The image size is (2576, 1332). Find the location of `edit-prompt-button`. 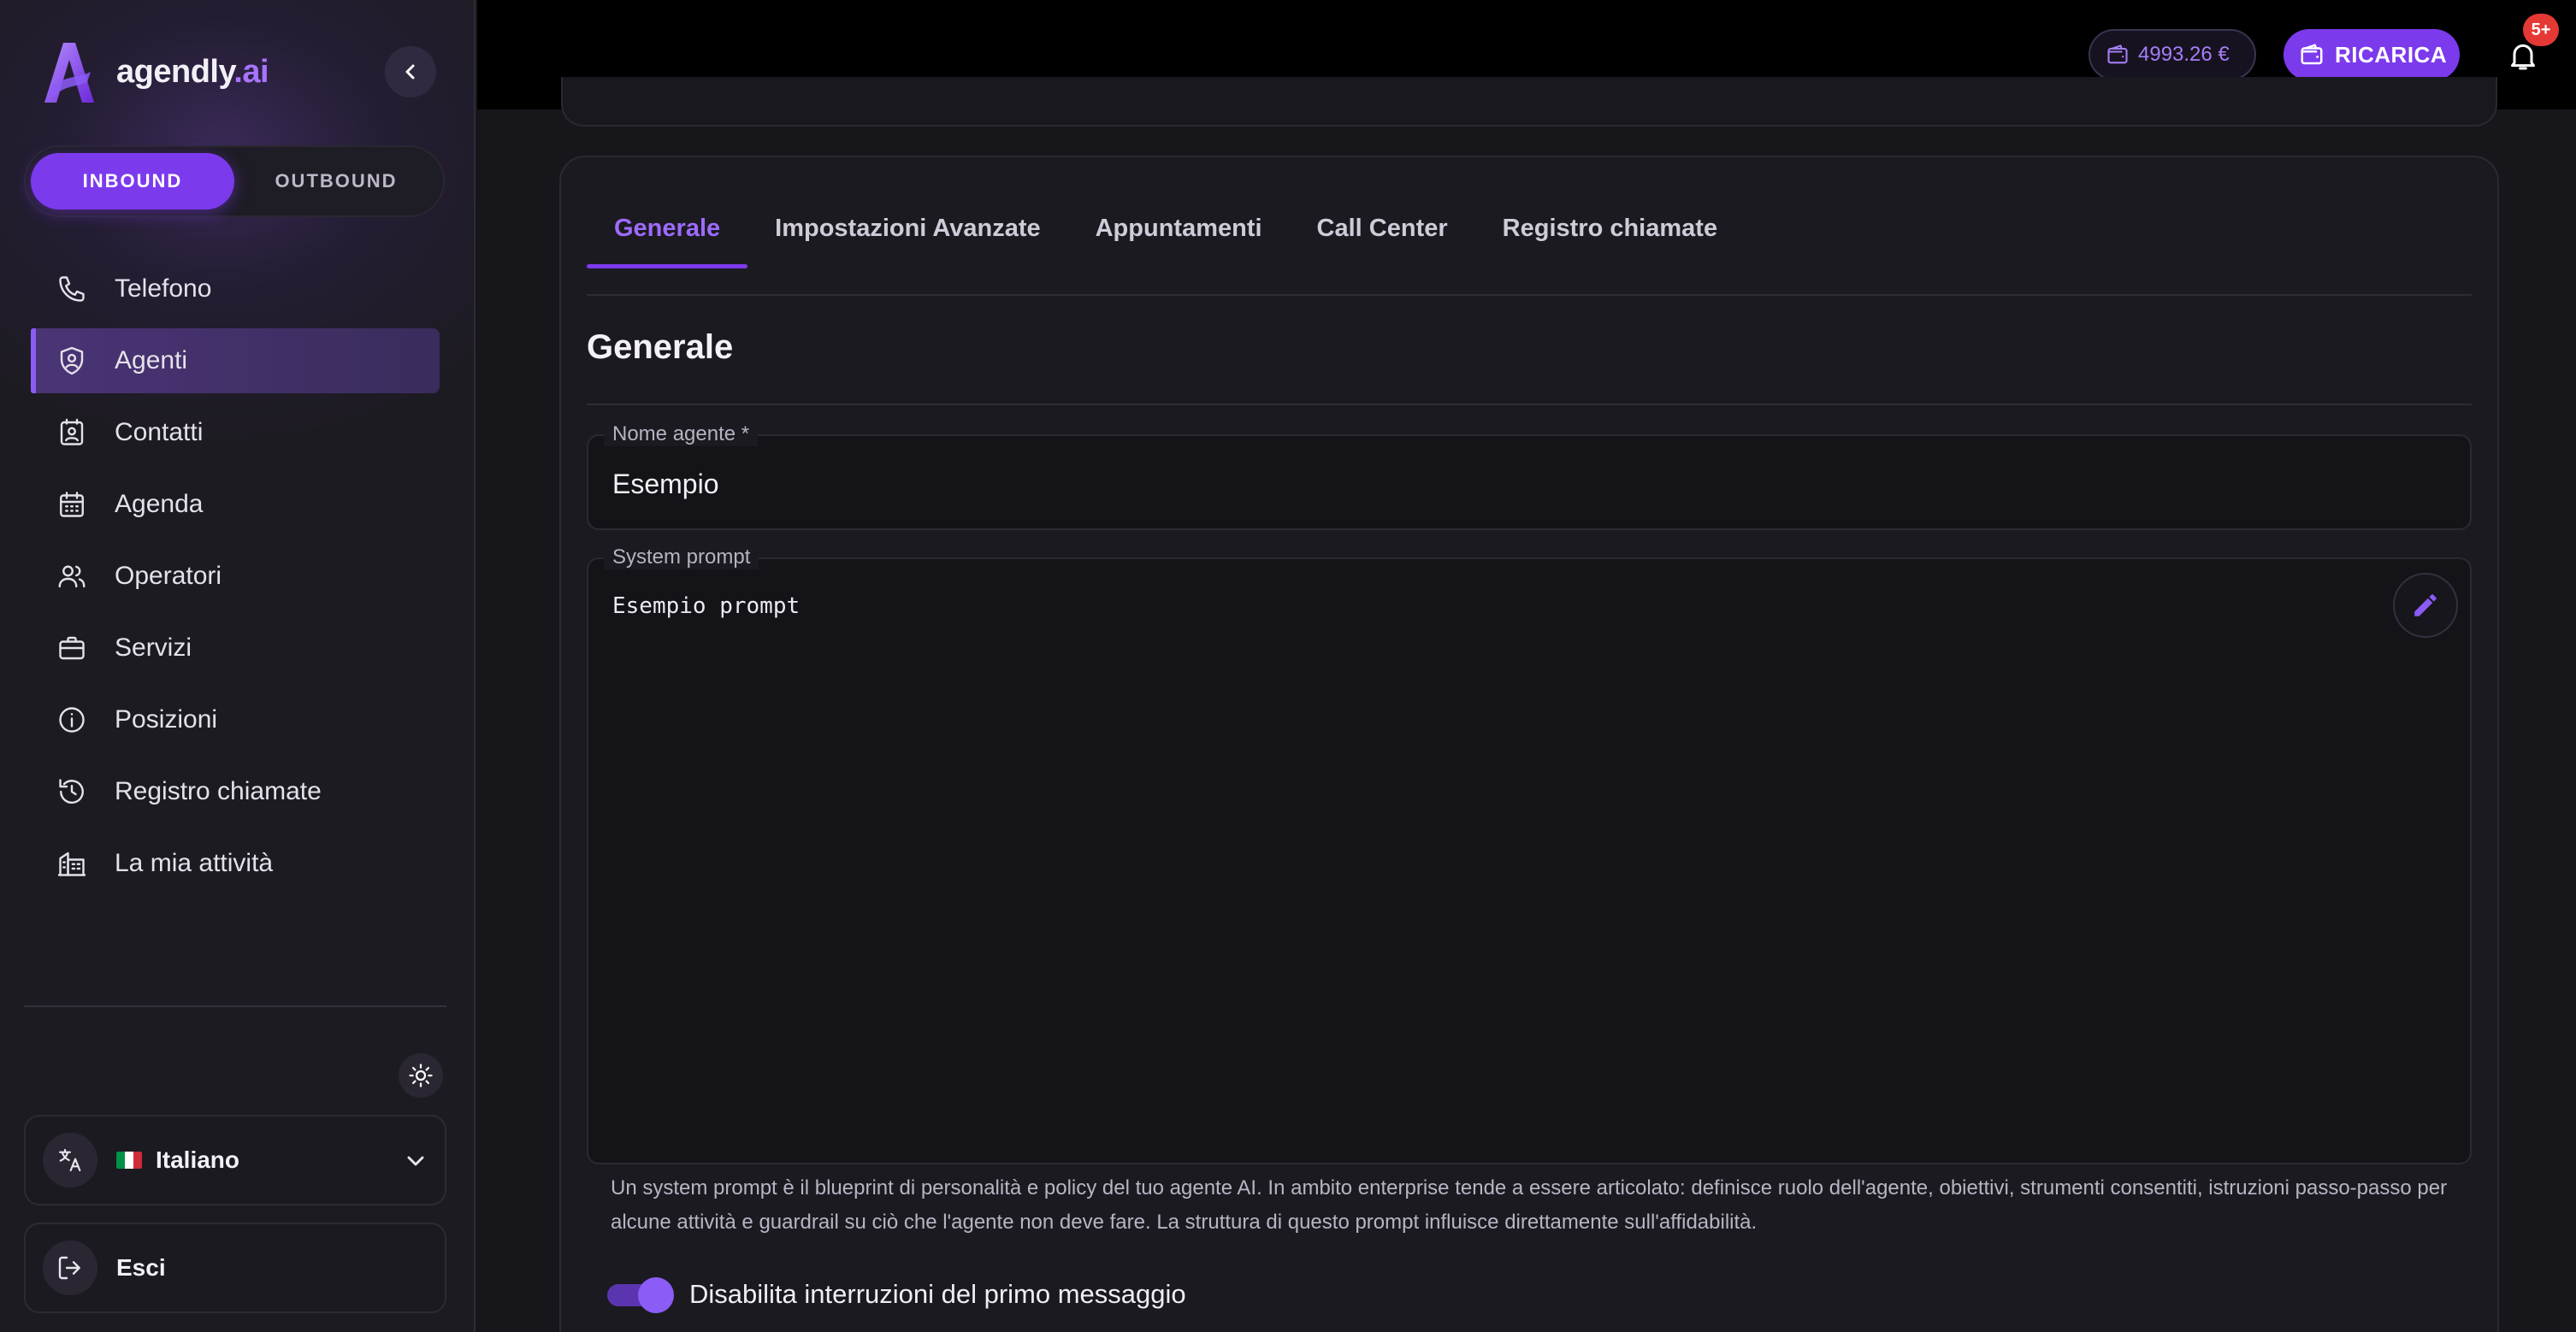

edit-prompt-button is located at coordinates (2425, 605).